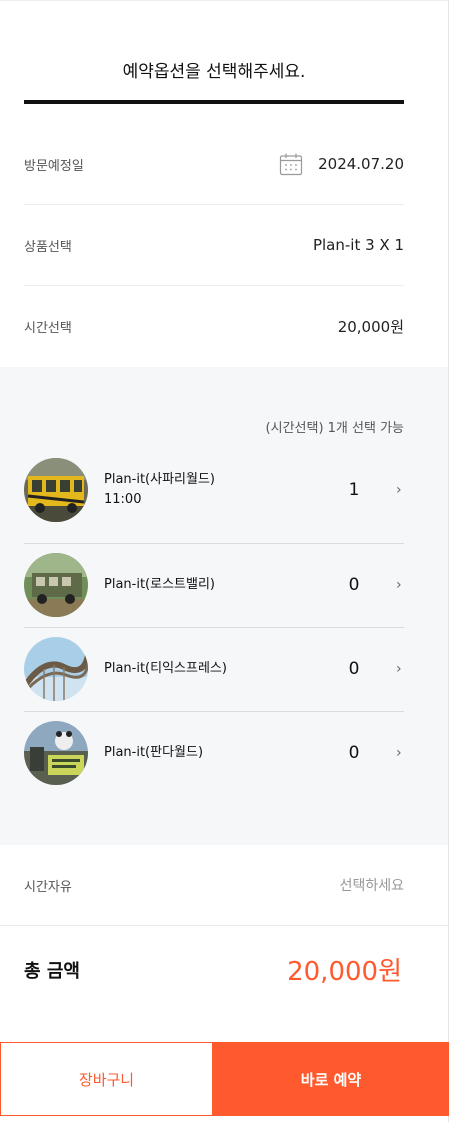 This screenshot has height=1122, width=468. Describe the element at coordinates (56, 585) in the screenshot. I see `lost-valley-thumbnail` at that location.